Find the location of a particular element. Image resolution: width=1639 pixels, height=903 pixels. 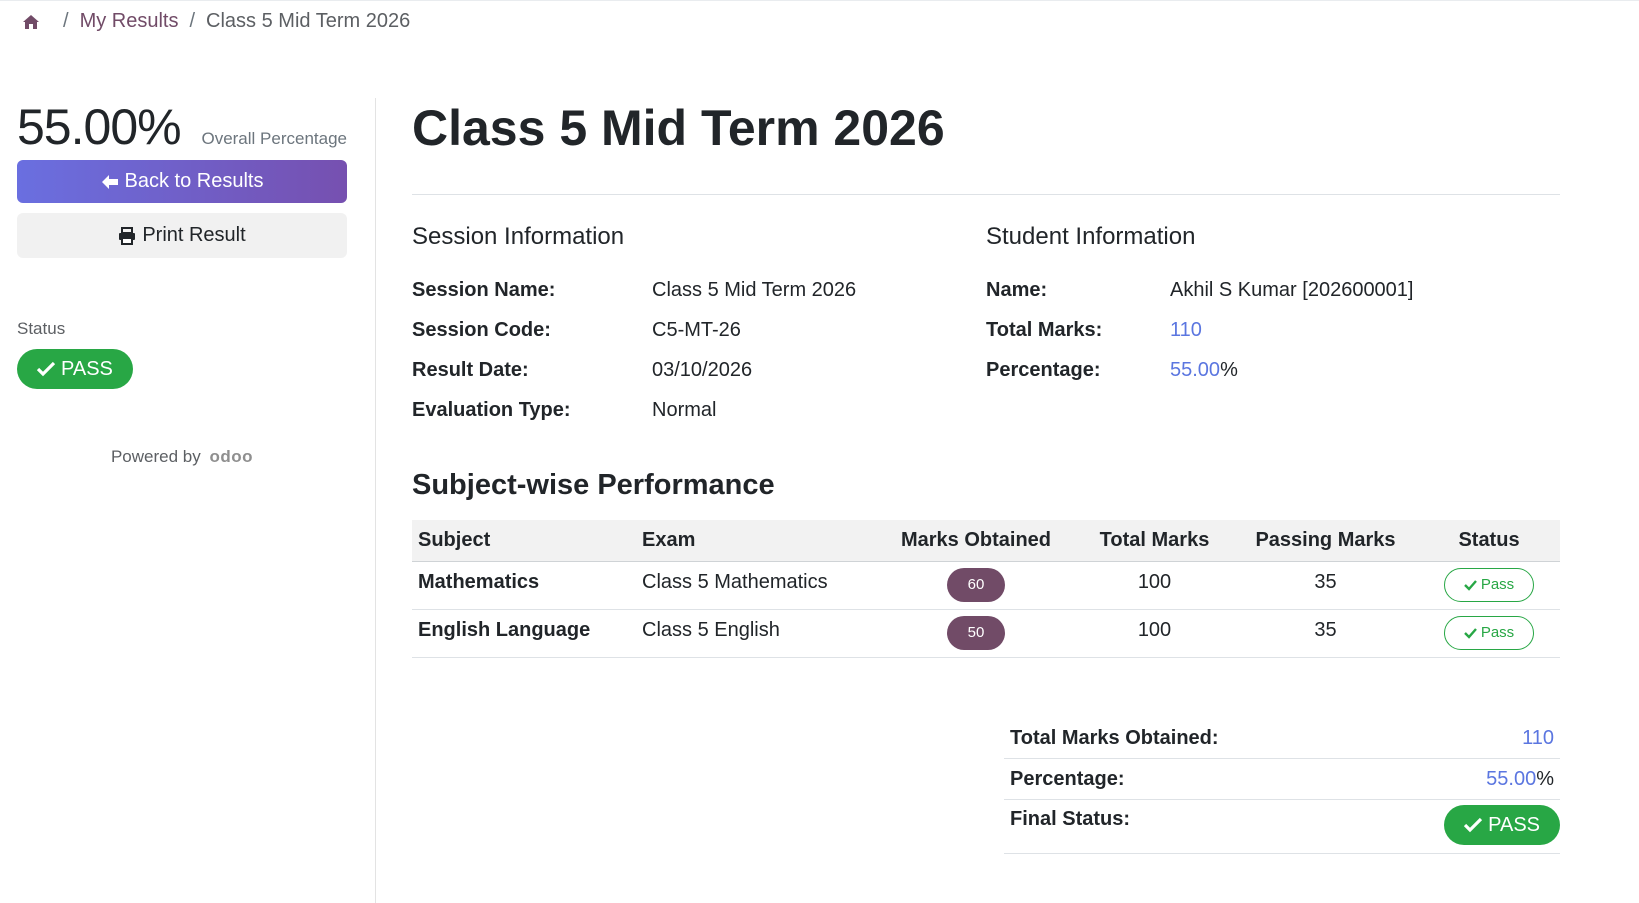

session-name-row: Session Name: Class 5 Mid Term 2026 is located at coordinates (699, 290).